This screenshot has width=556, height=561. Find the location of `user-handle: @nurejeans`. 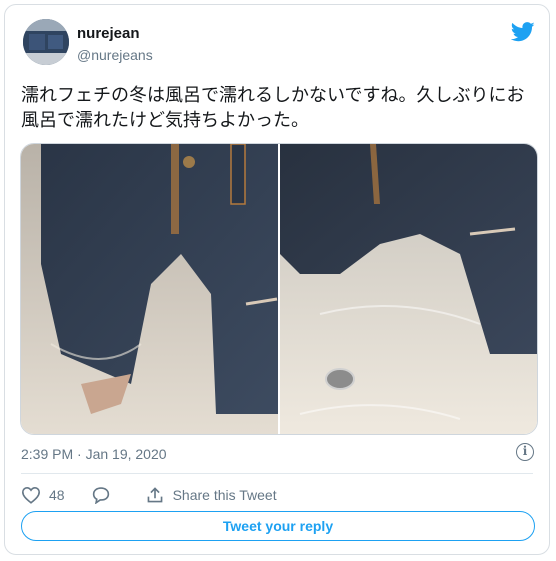

user-handle: @nurejeans is located at coordinates (115, 55).